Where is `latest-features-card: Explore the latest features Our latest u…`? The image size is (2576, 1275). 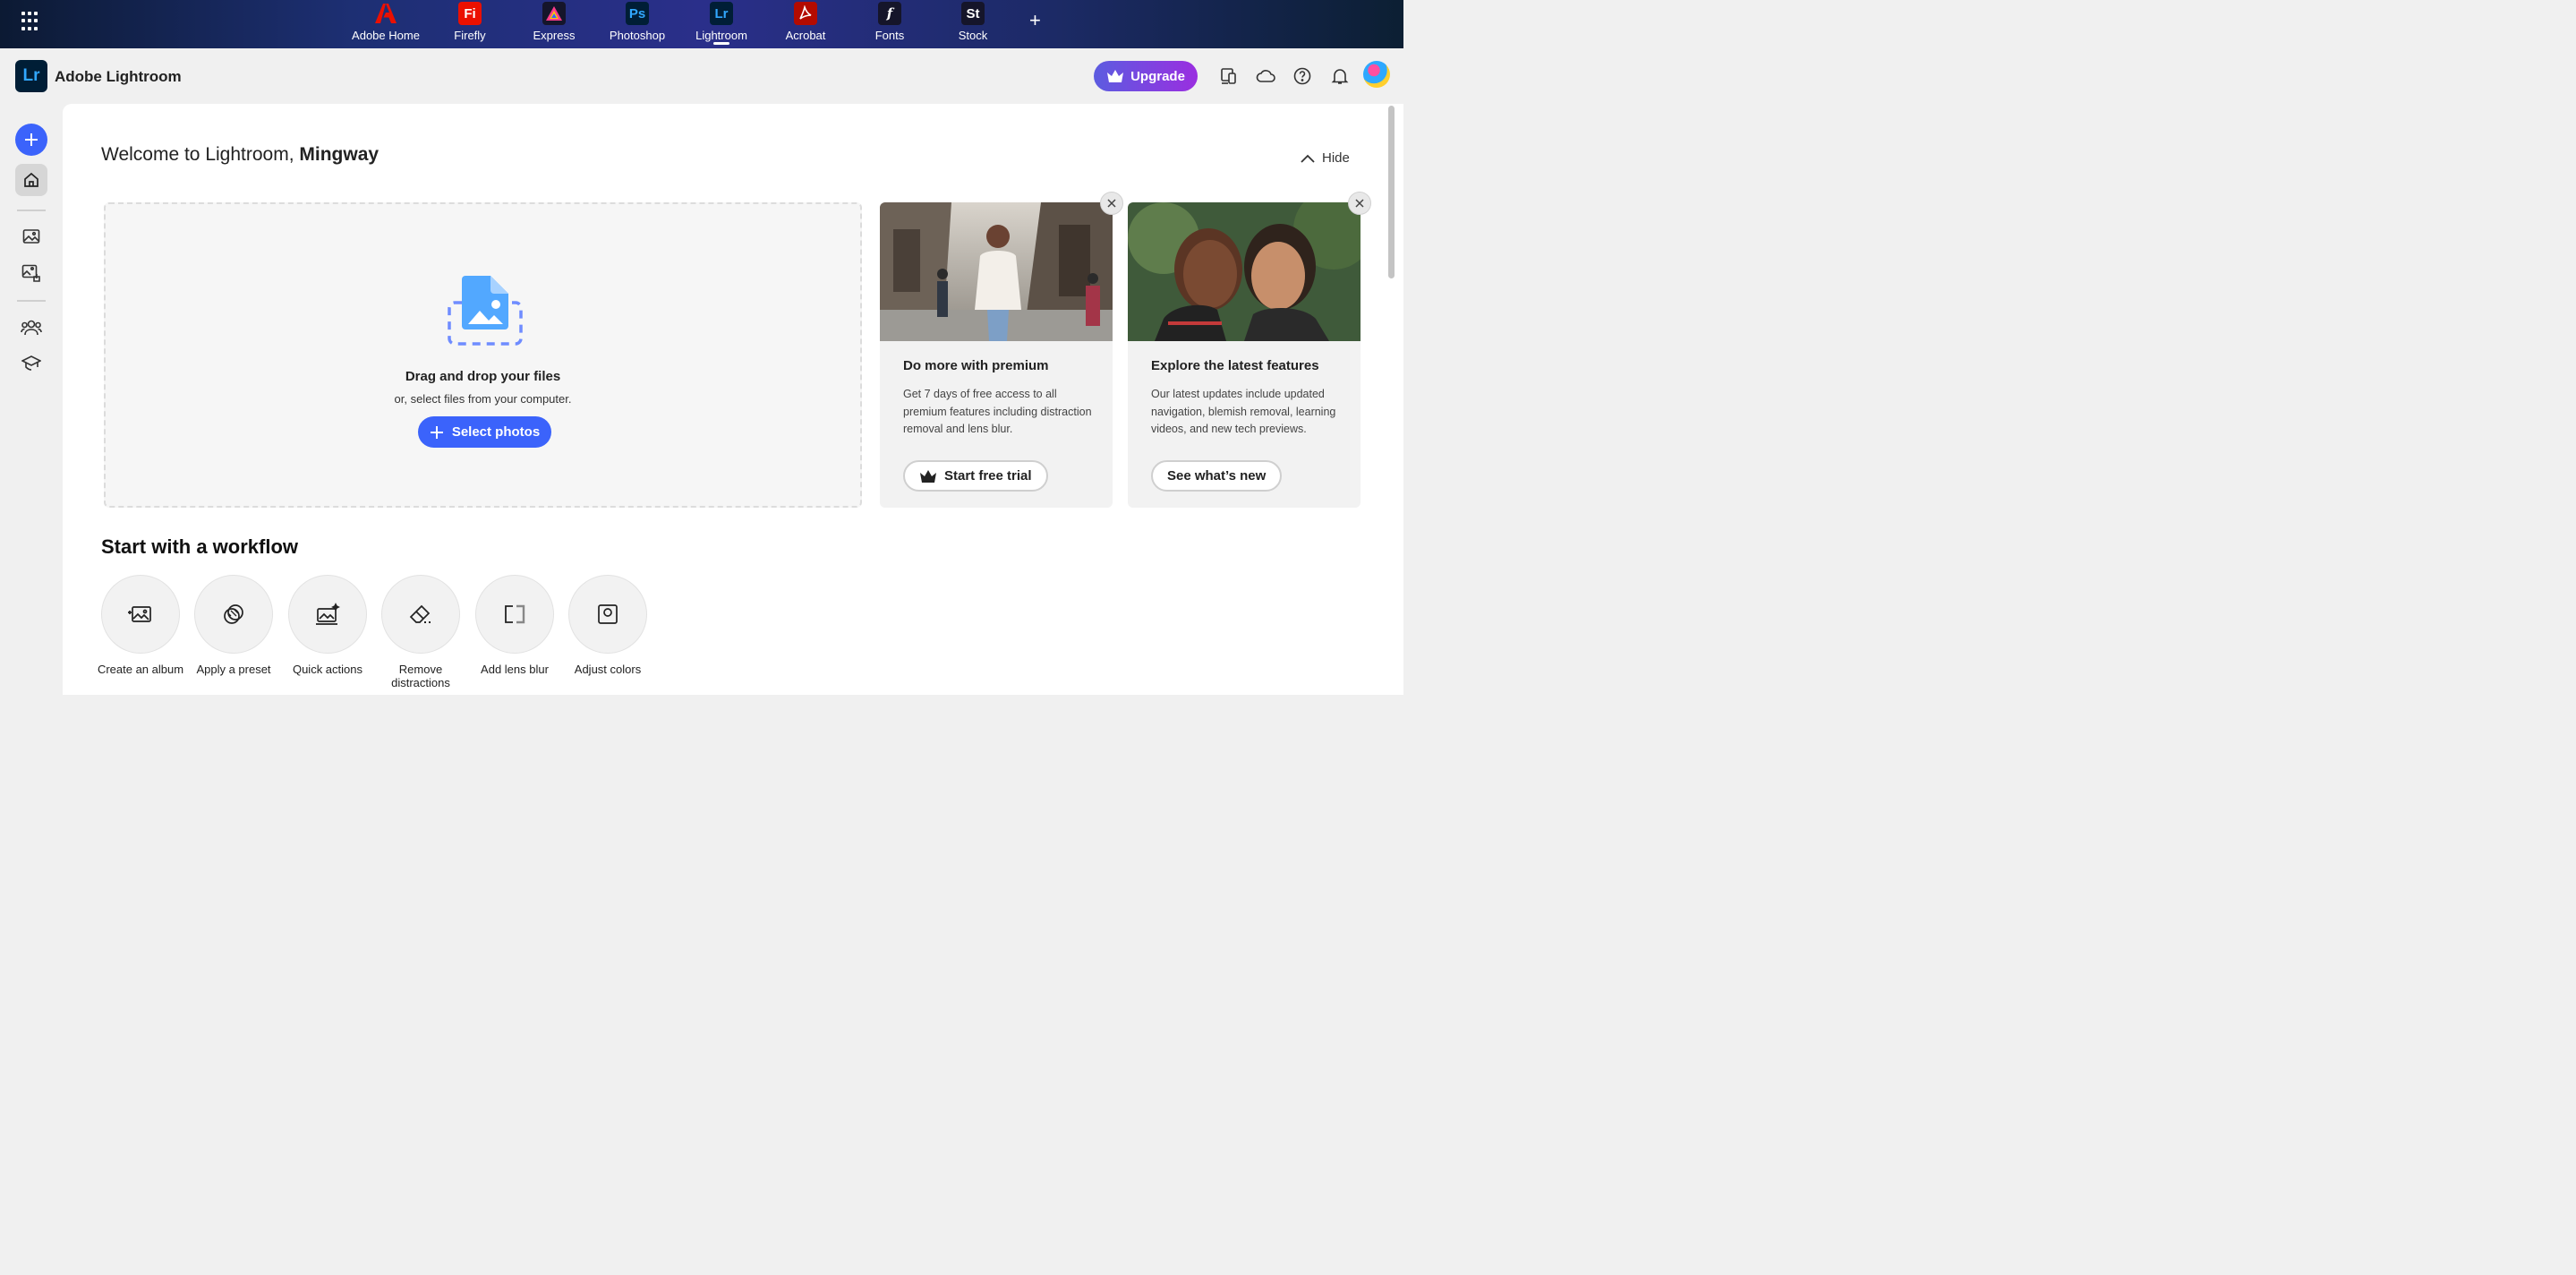
latest-features-card: Explore the latest features Our latest u… is located at coordinates (1244, 355).